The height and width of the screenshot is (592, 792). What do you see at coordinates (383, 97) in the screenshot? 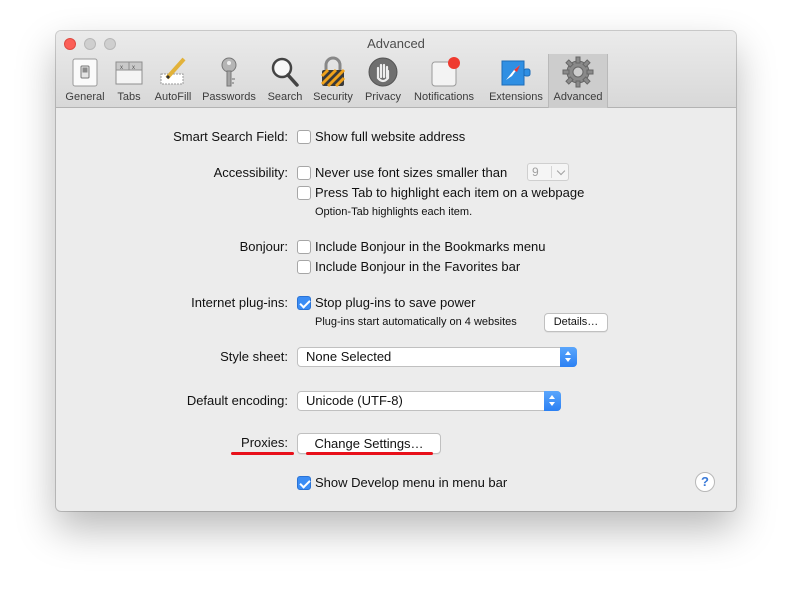
I see `tab-privacy-label: Privacy` at bounding box center [383, 97].